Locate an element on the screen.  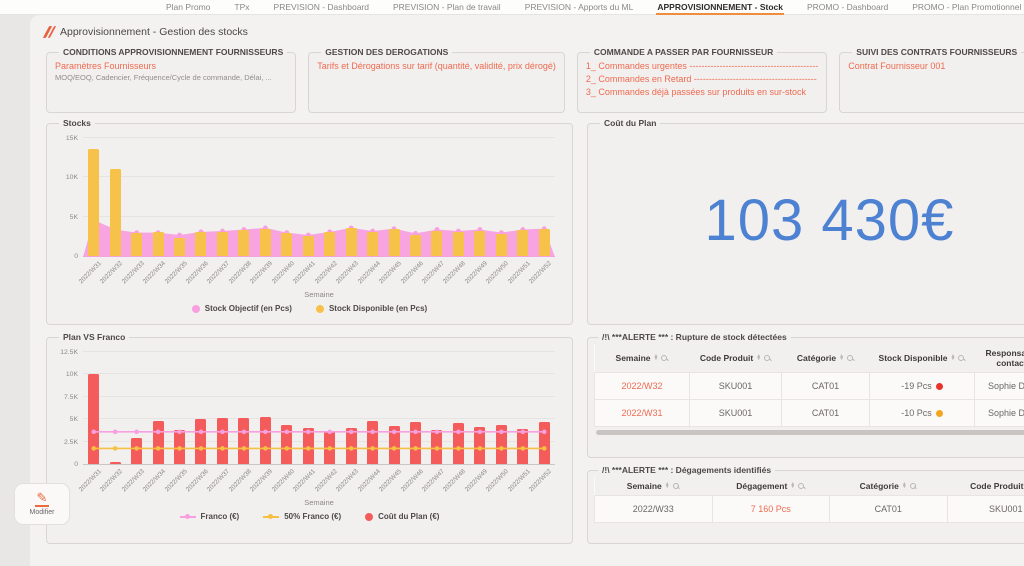
legend-item: Stock Disponible (en Pcs) is located at coordinates (371, 308).